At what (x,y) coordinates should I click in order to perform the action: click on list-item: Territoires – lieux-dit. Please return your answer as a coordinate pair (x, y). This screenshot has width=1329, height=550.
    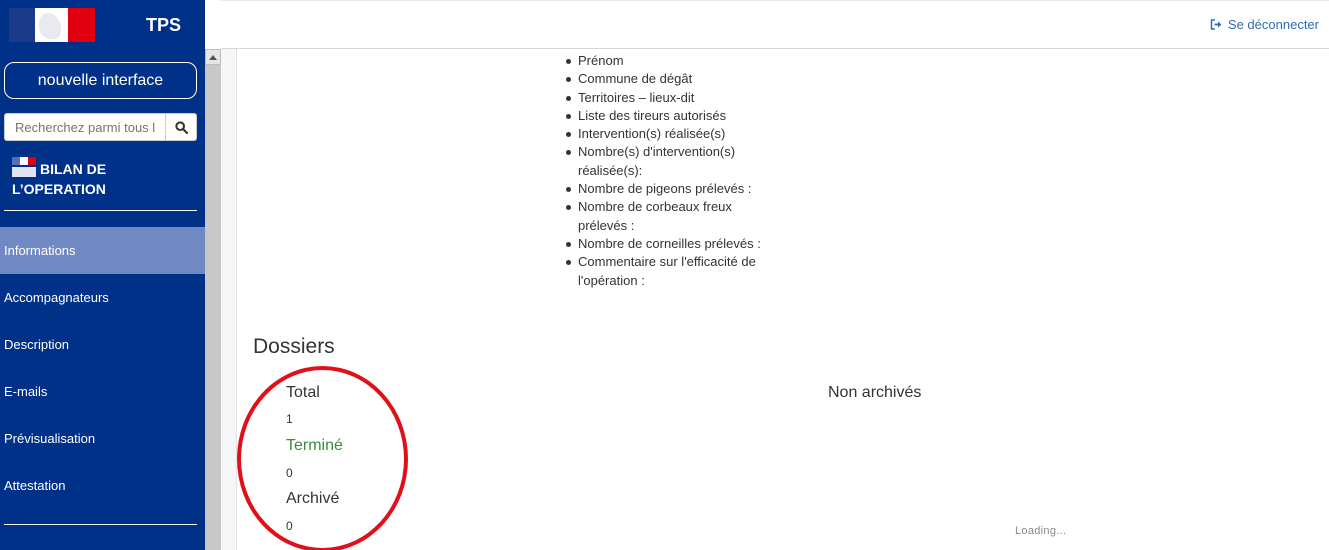
    Looking at the image, I should click on (665, 98).